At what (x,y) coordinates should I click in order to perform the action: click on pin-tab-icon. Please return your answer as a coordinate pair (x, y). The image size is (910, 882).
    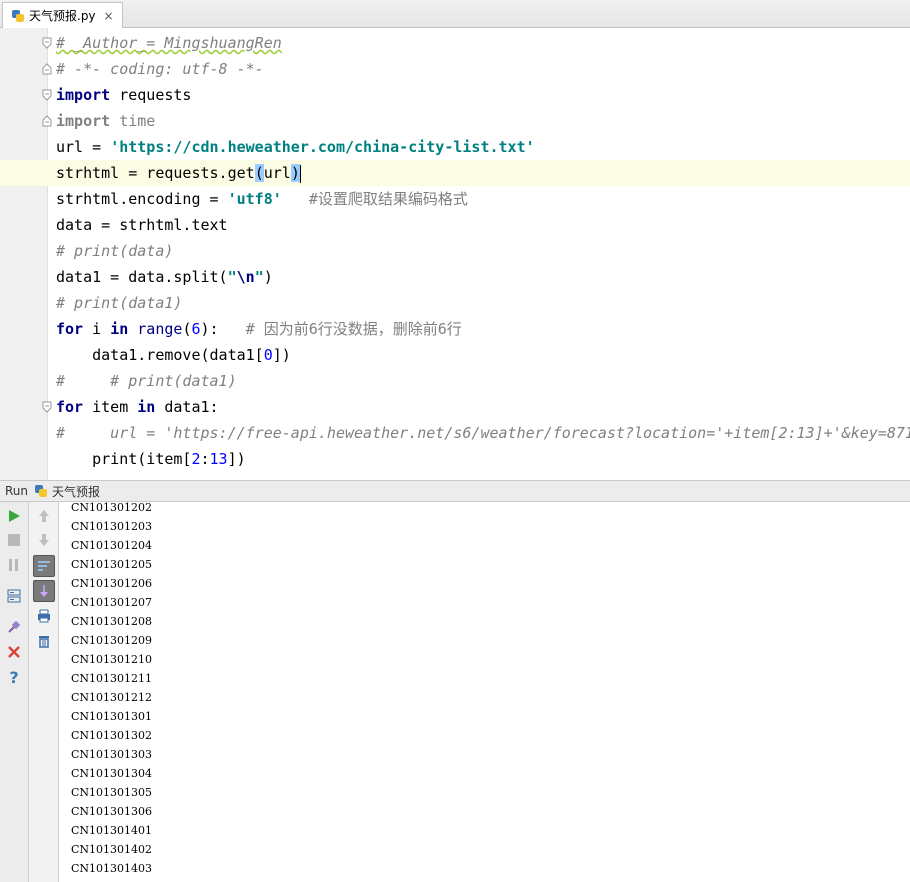
    Looking at the image, I should click on (14, 627).